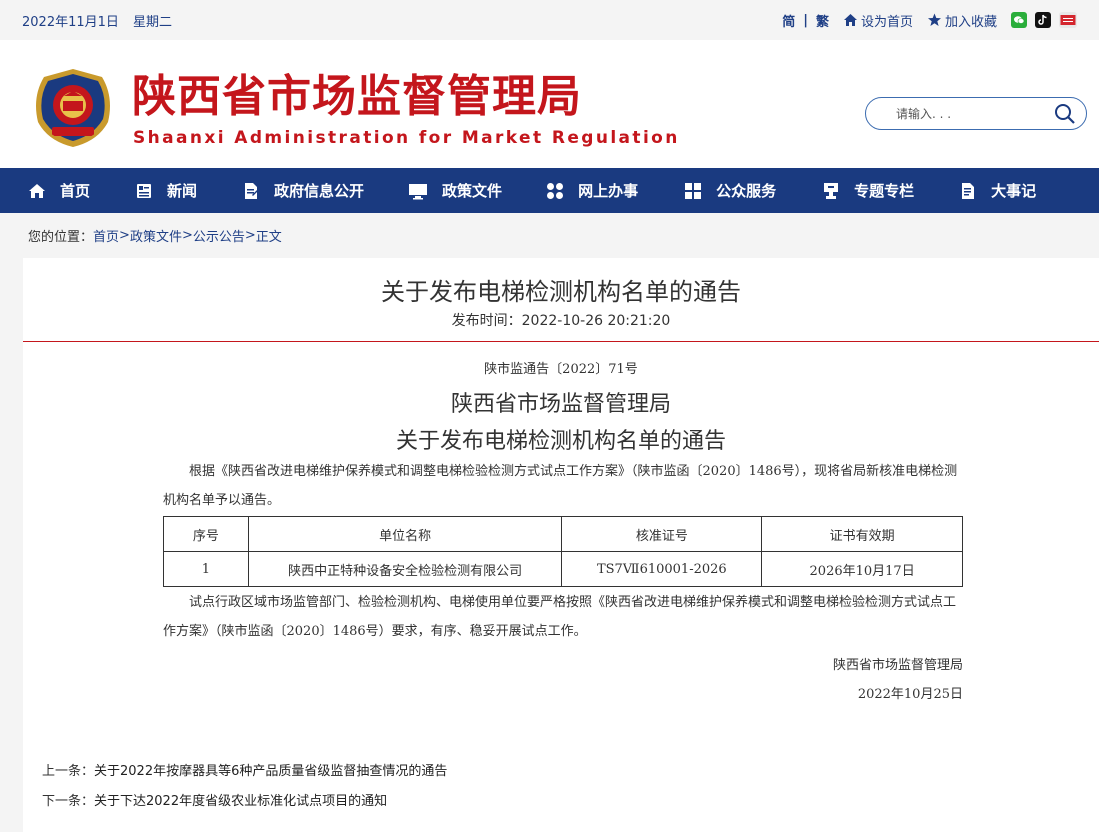 The image size is (1099, 832). Describe the element at coordinates (555, 190) in the screenshot. I see `grid-circles-icon` at that location.